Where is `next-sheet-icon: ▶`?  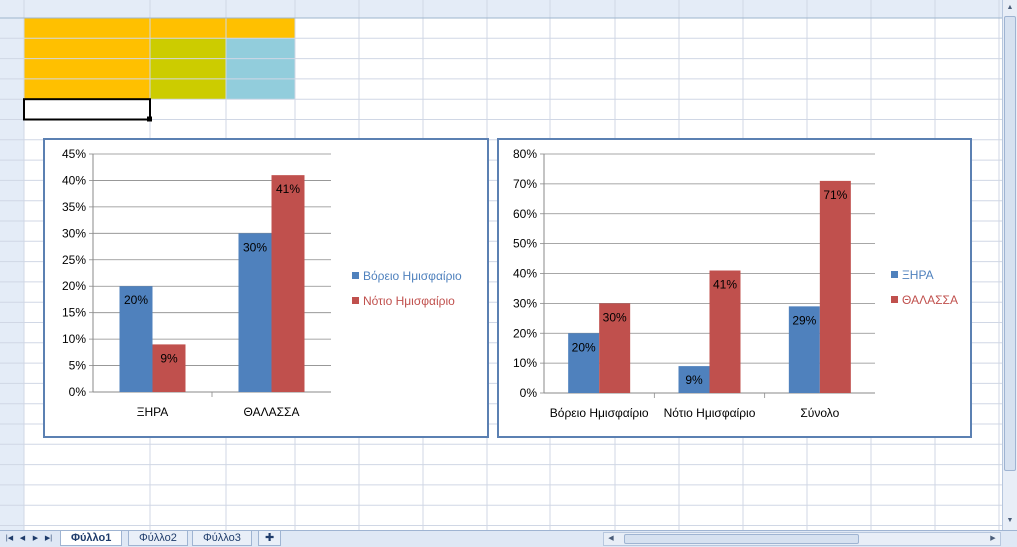 next-sheet-icon: ▶ is located at coordinates (35, 538).